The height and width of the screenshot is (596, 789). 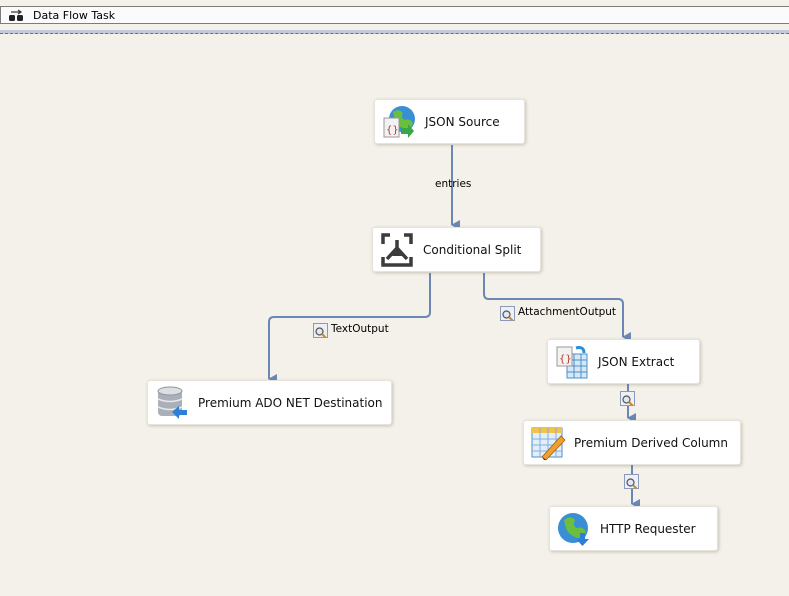 I want to click on component-json-extract: {} JSON Extract, so click(x=623, y=361).